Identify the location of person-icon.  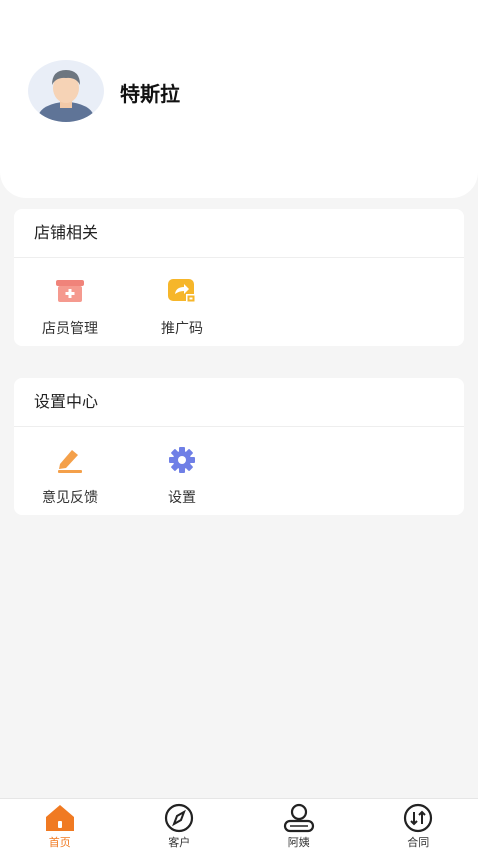
(299, 818).